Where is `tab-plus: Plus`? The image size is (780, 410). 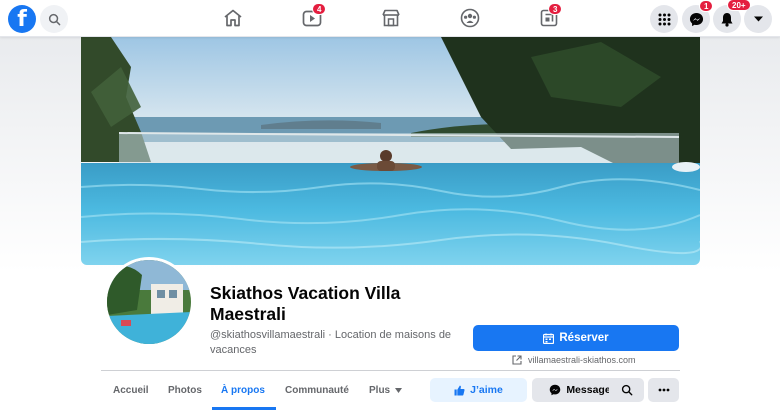
tab-plus: Plus is located at coordinates (386, 390).